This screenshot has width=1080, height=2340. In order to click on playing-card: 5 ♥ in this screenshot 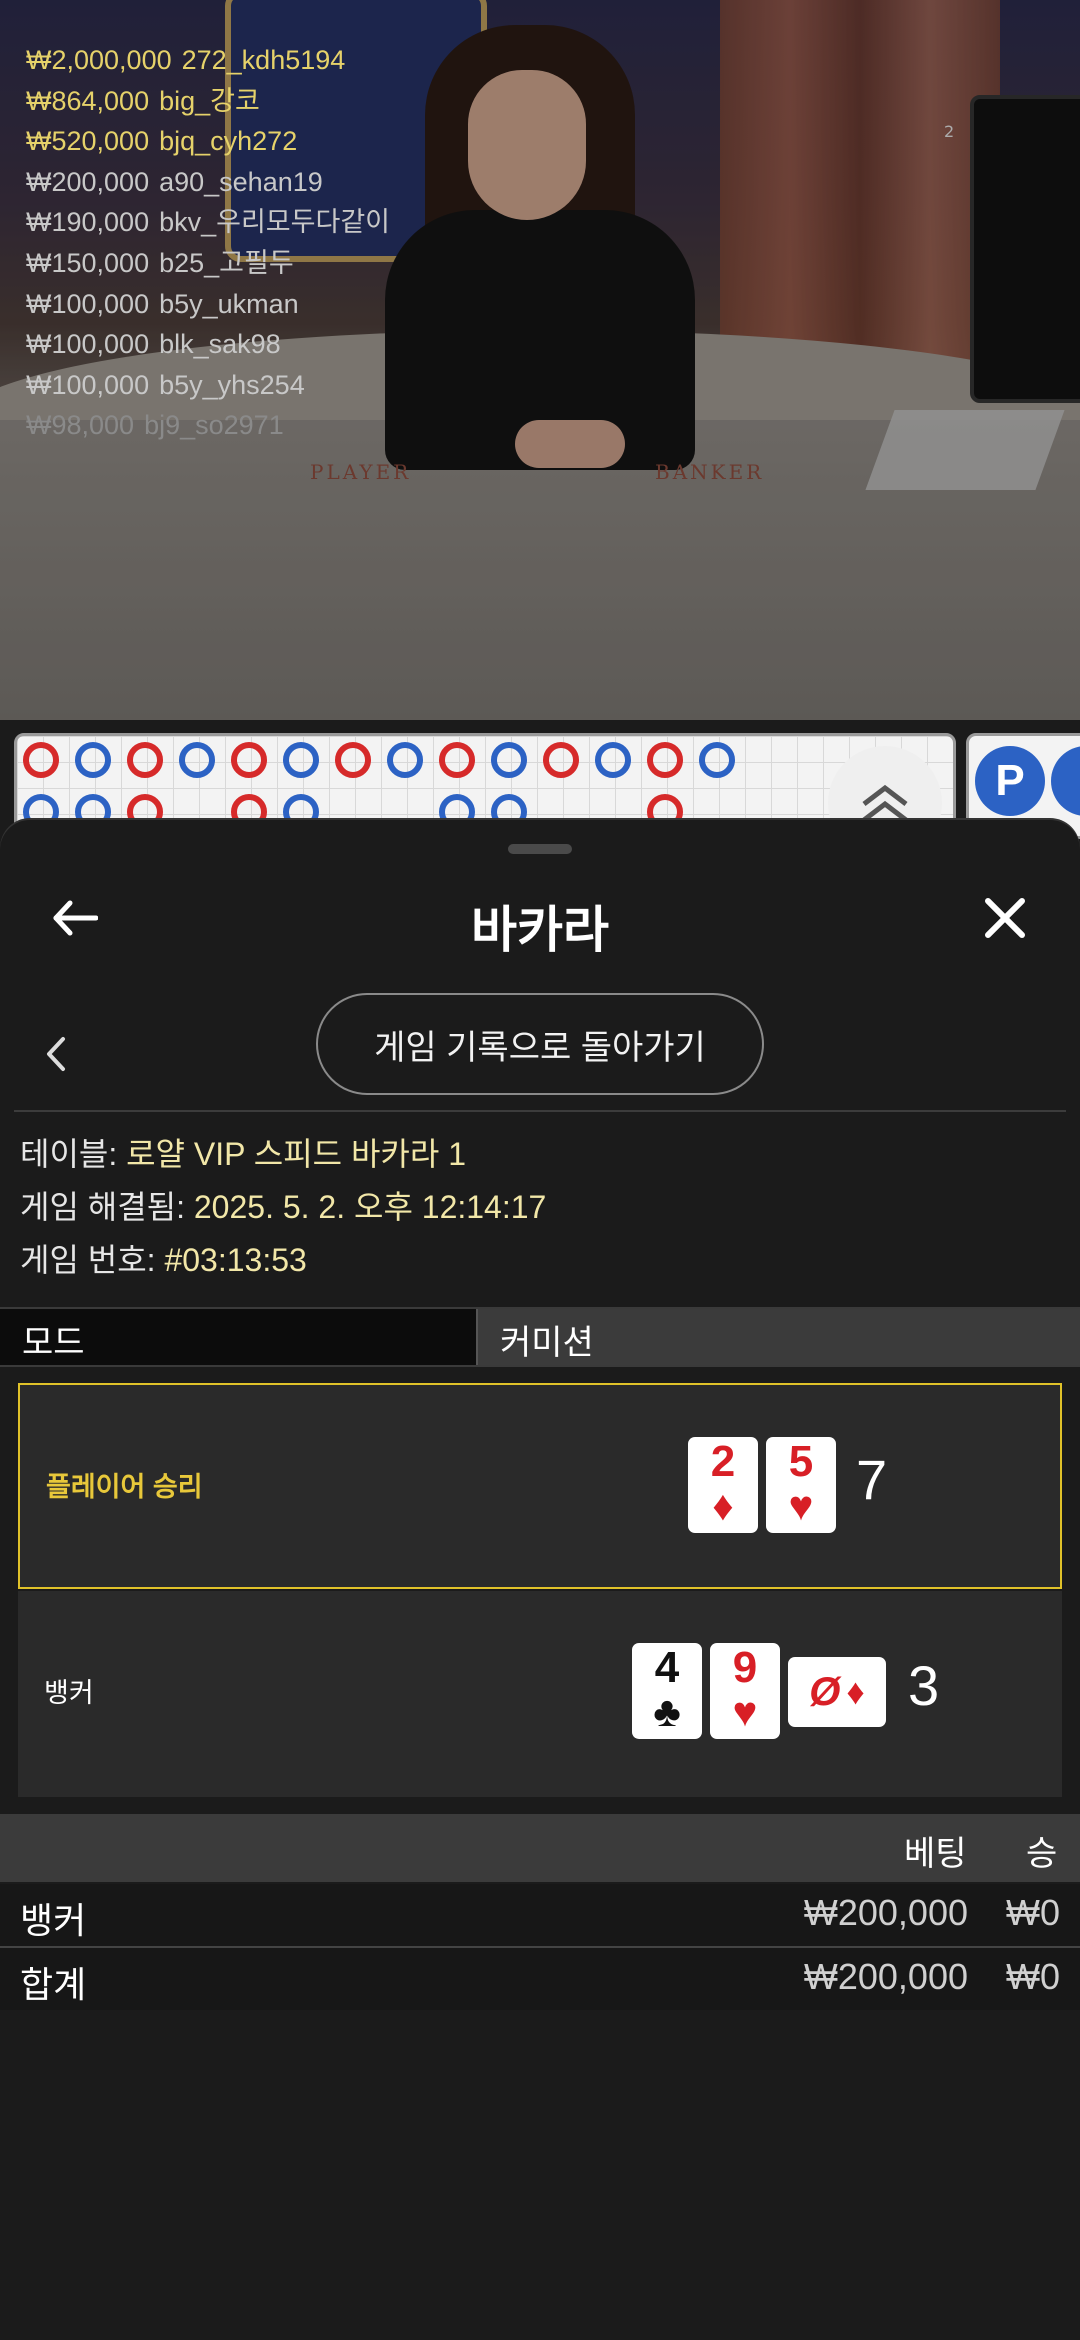, I will do `click(801, 1485)`.